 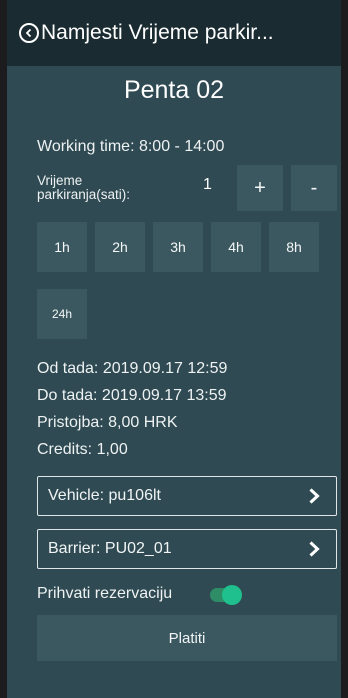 I want to click on preset-8h-button: 8h, so click(x=294, y=247).